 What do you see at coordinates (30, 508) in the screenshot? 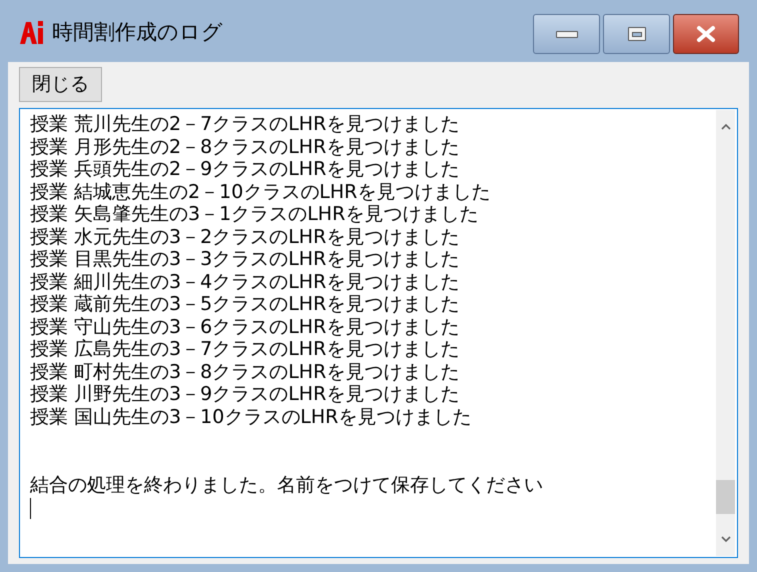
I see `text-cursor` at bounding box center [30, 508].